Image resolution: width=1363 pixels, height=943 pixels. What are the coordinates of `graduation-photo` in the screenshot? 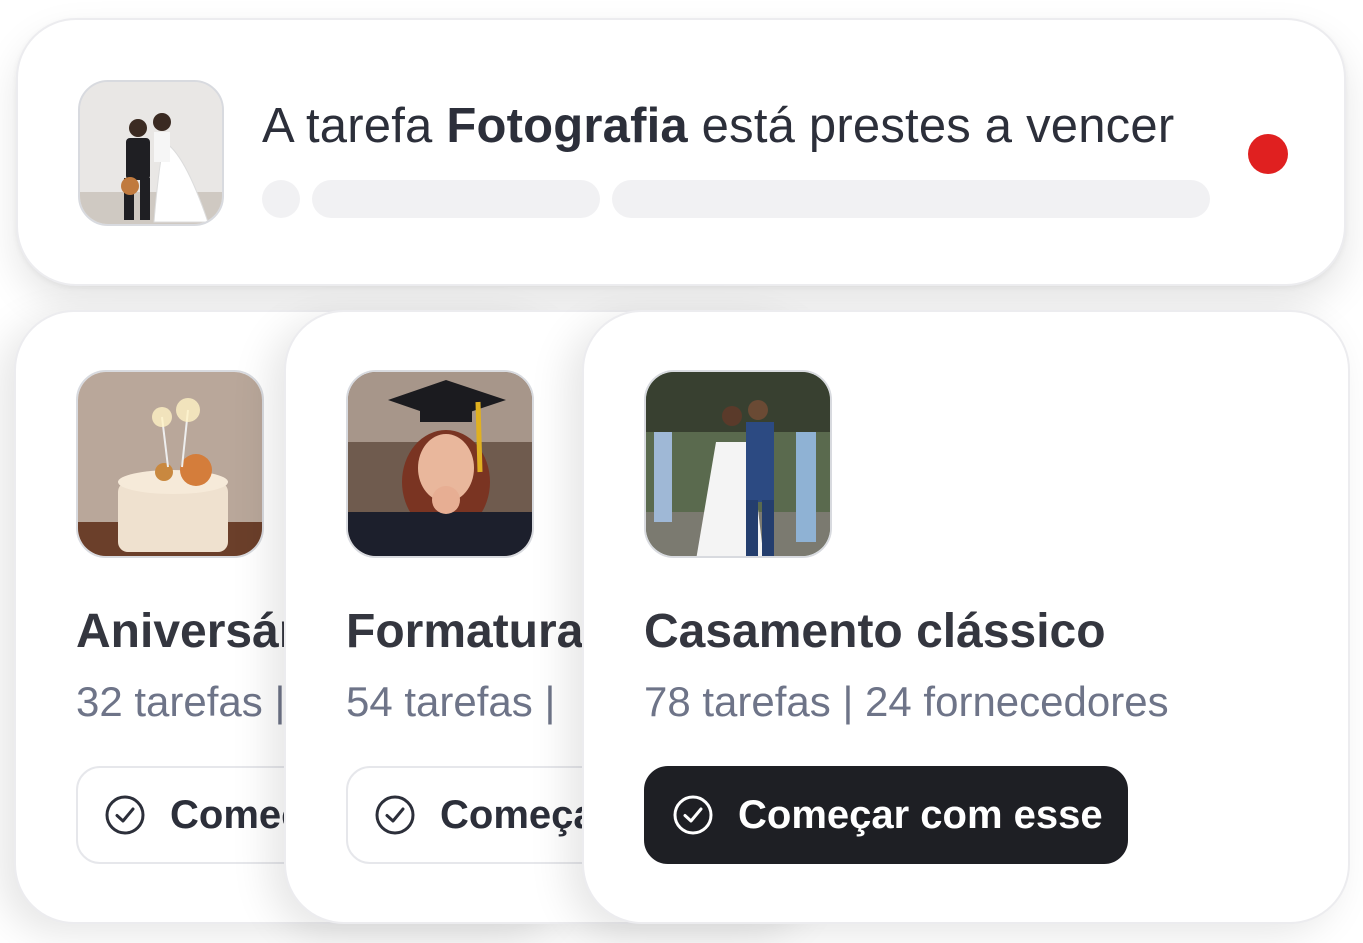 It's located at (440, 464).